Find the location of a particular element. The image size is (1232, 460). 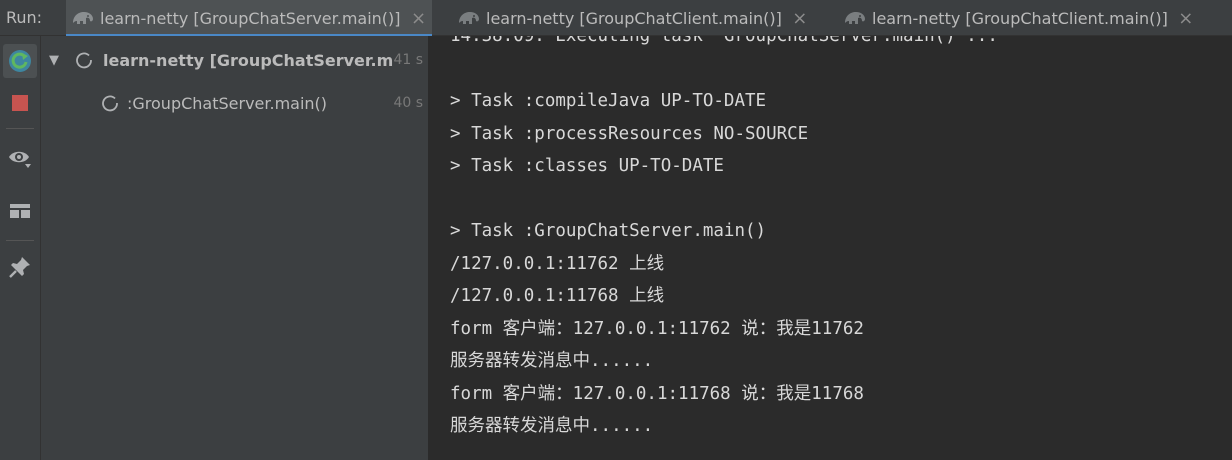

tab-label: learn-netty [GroupChatServer.main()] is located at coordinates (250, 18).